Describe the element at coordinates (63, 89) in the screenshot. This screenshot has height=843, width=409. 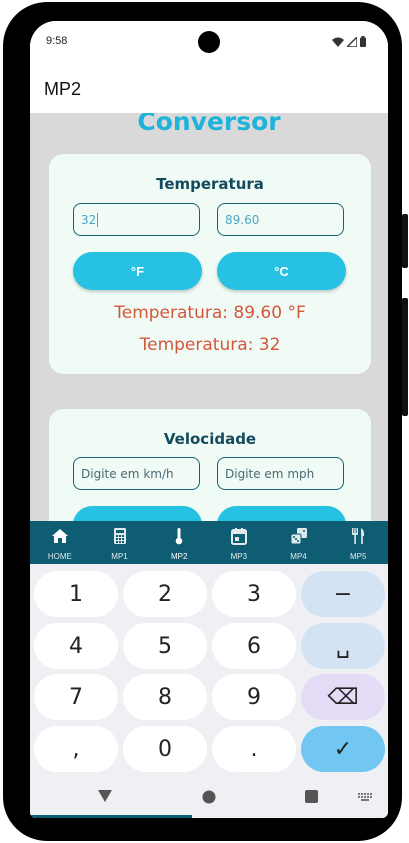
I see `app-bar-title: MP2` at that location.